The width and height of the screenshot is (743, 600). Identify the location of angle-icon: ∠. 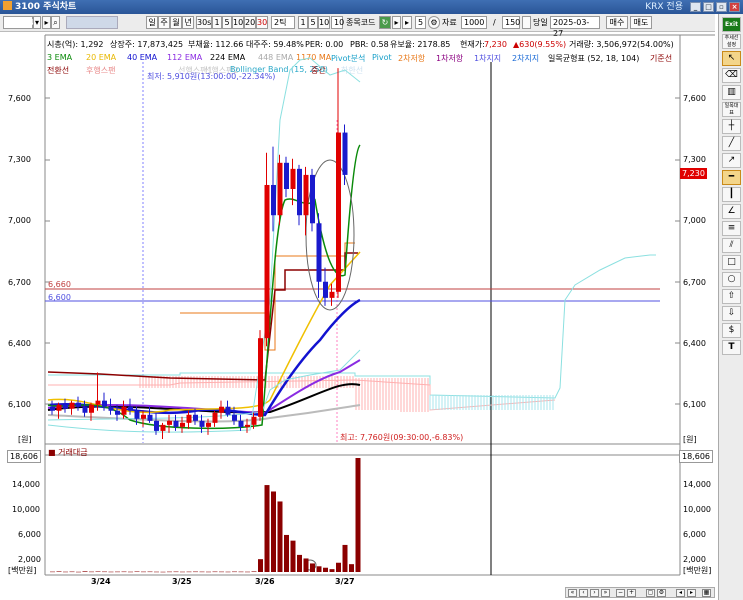
(731, 211).